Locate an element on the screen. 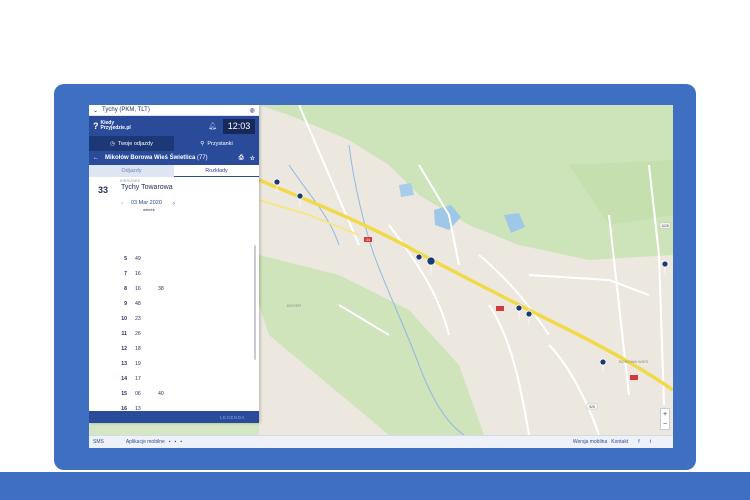  table-row: 10 23 is located at coordinates (131, 318).